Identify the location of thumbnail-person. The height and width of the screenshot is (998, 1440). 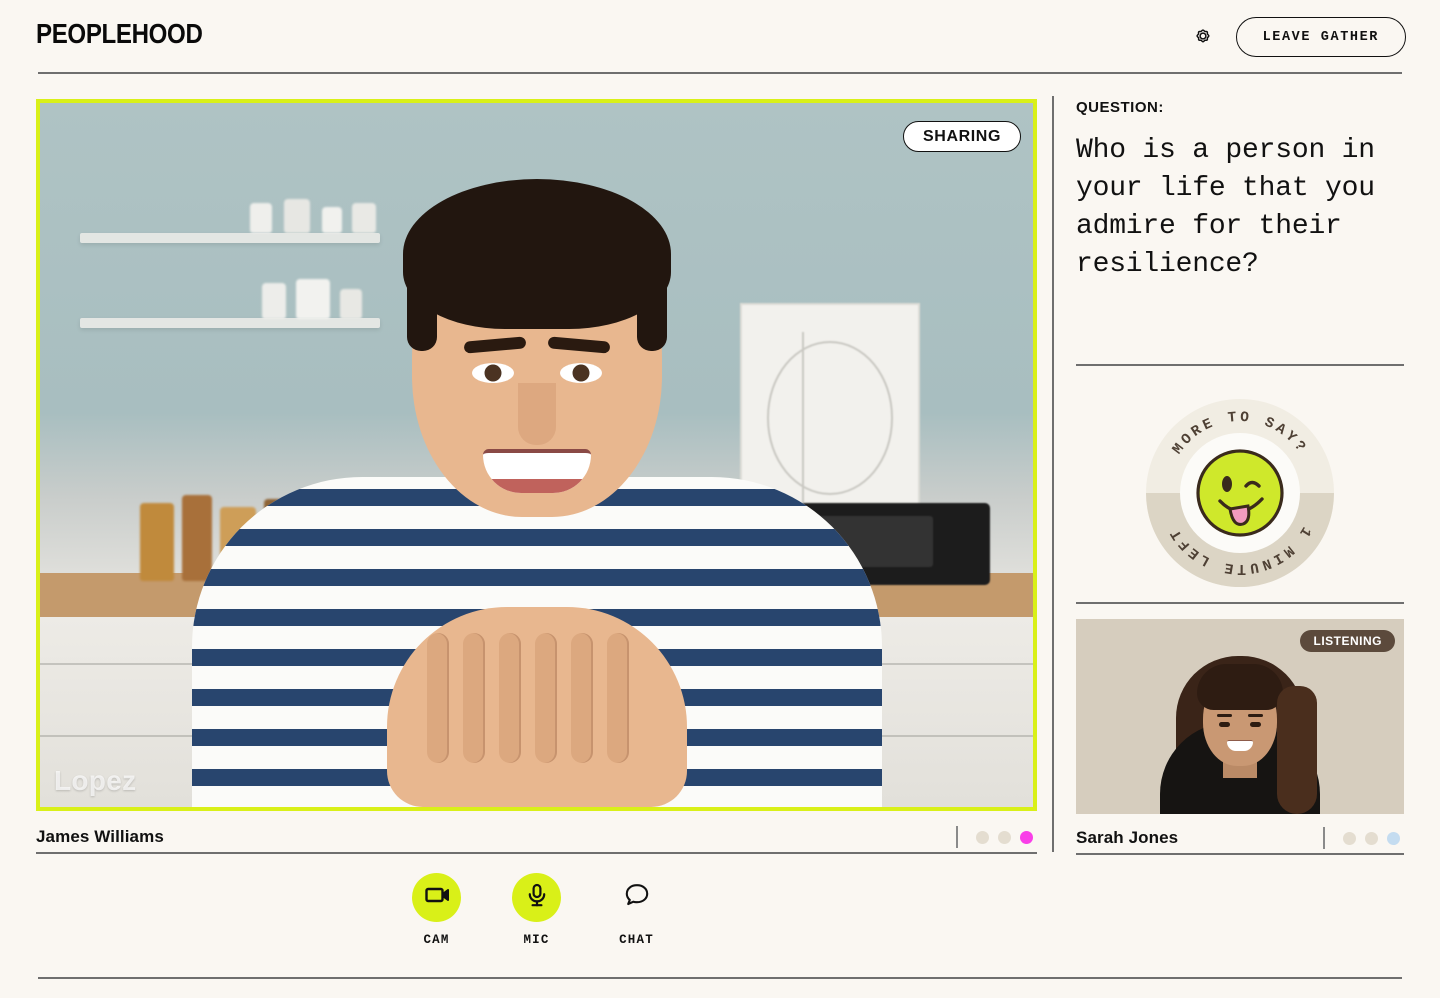
(1240, 730).